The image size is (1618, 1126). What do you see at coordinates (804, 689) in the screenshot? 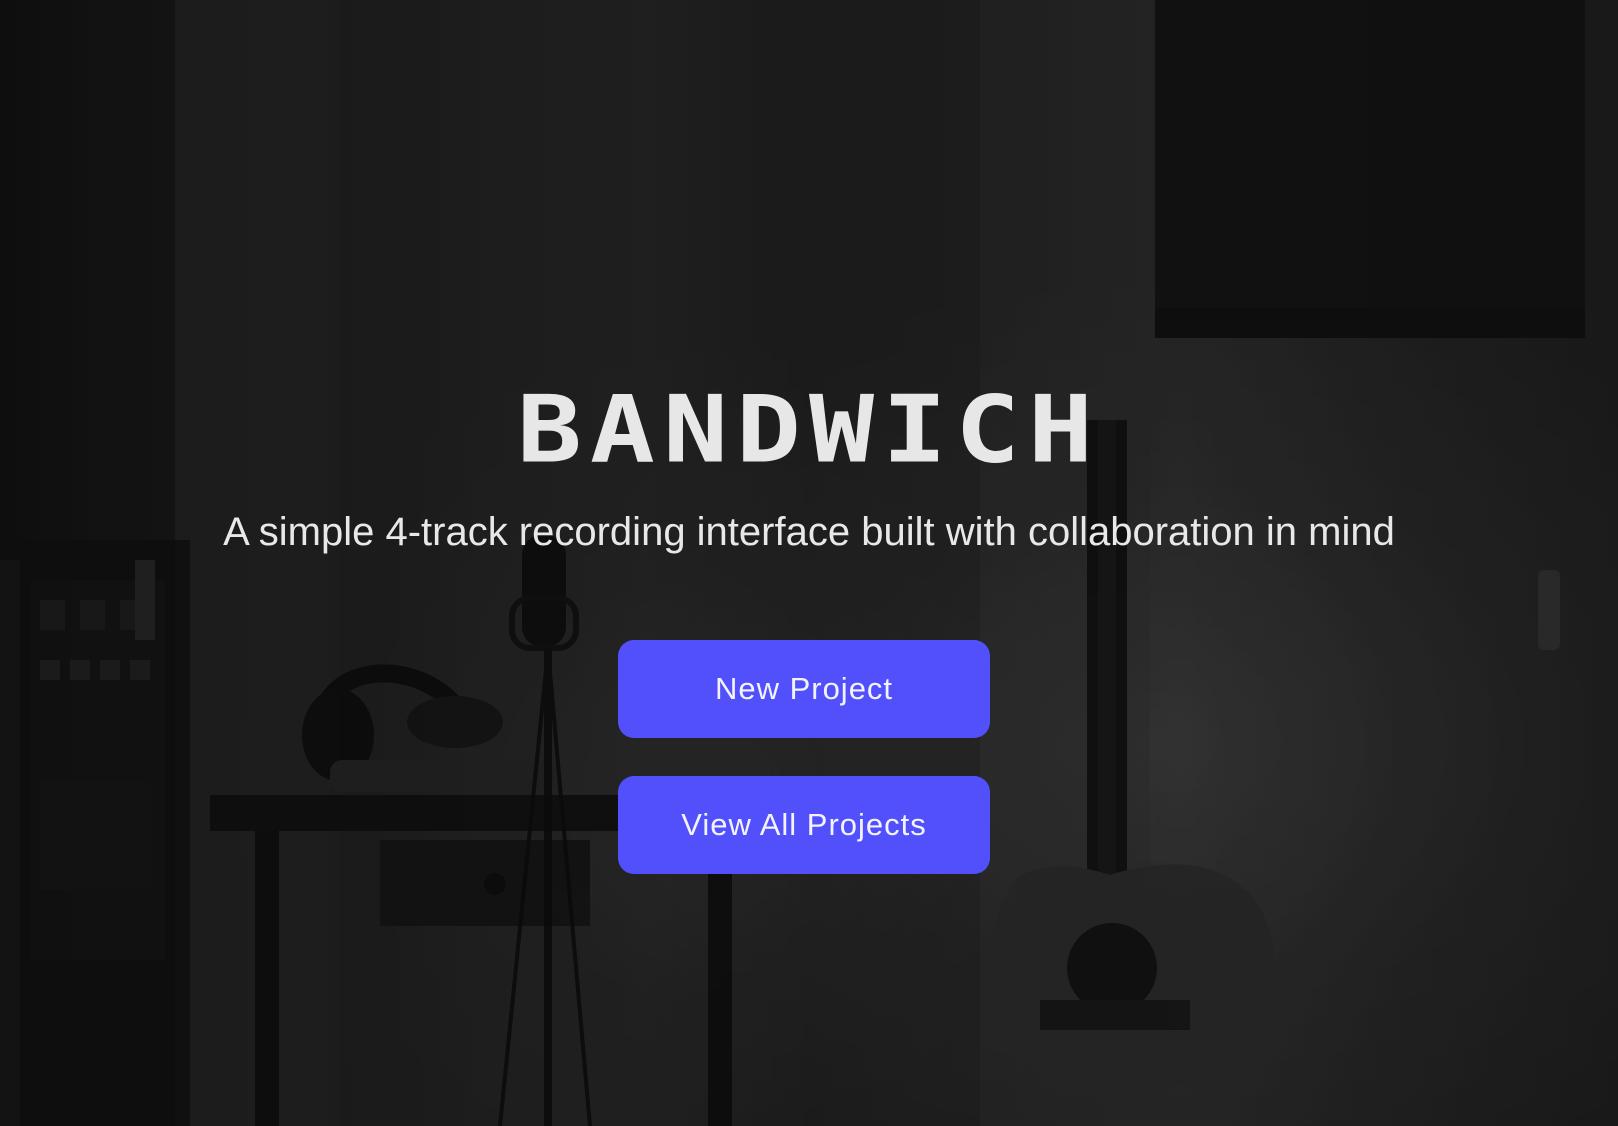
I see `new-project-button: New Project` at bounding box center [804, 689].